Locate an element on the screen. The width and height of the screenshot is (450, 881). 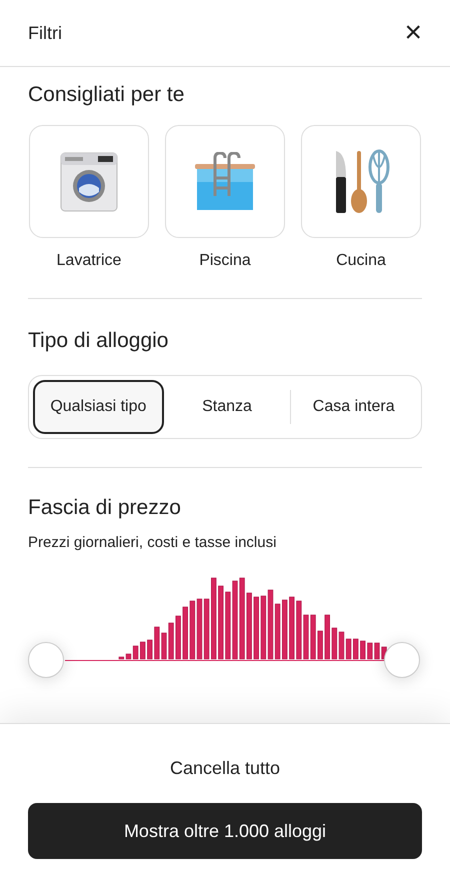
section-title: Tipo di alloggio is located at coordinates (99, 341).